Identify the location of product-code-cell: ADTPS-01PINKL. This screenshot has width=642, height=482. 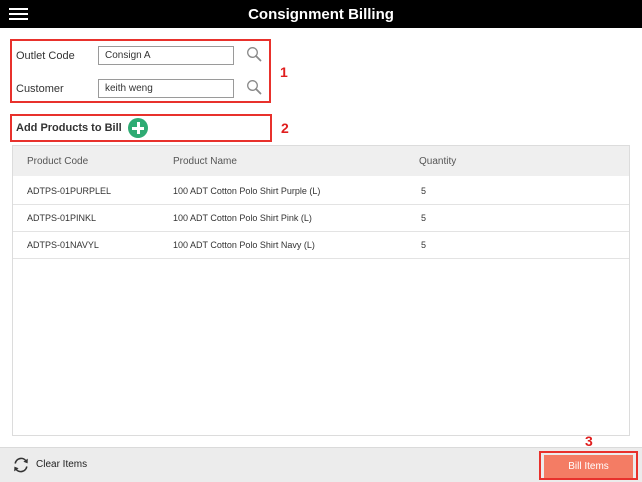
(62, 218).